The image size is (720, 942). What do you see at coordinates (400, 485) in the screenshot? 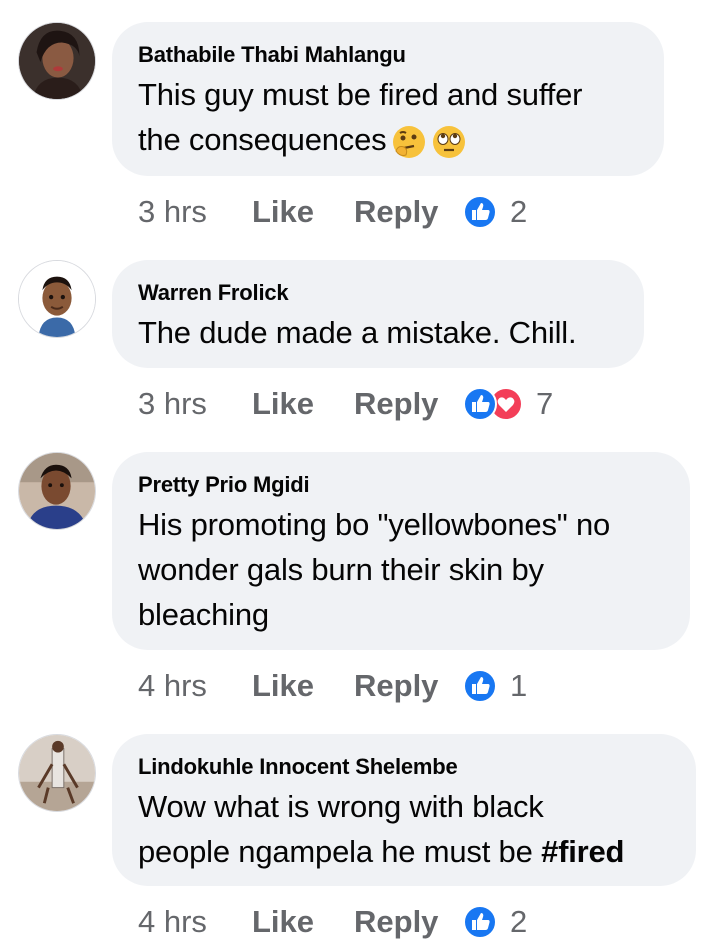
I see `comment-author: Pretty Prio Mgidi` at bounding box center [400, 485].